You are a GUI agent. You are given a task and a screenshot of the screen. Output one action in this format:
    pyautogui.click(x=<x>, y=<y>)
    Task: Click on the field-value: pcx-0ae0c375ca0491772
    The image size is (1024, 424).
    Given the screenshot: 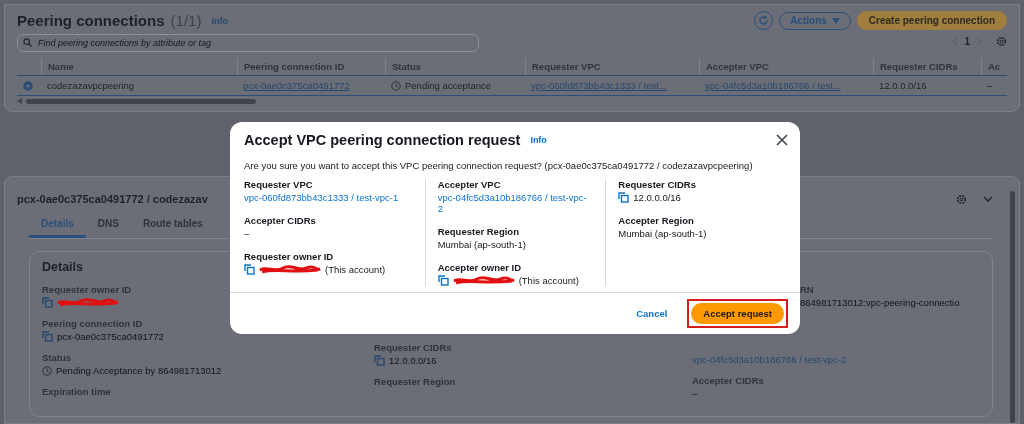 What is the action you would take?
    pyautogui.click(x=110, y=336)
    